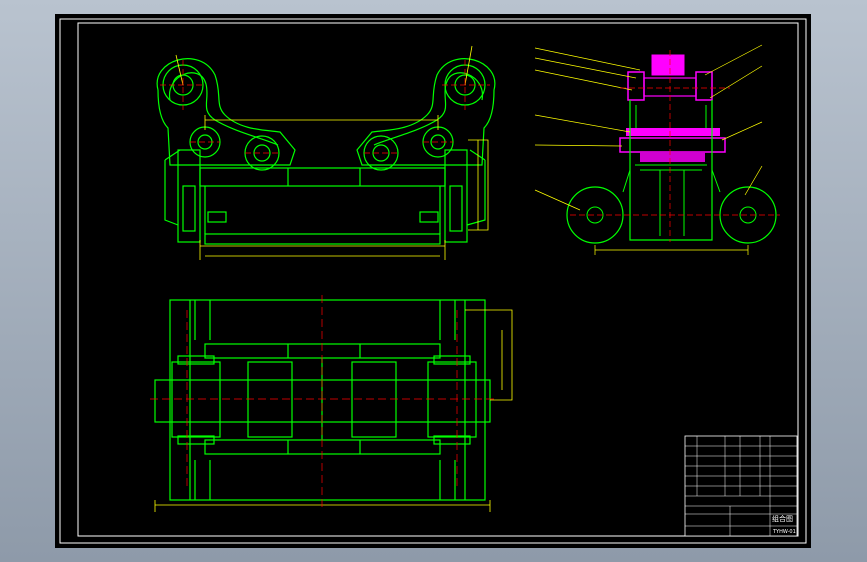 Image resolution: width=867 pixels, height=562 pixels. What do you see at coordinates (784, 532) in the screenshot?
I see `drawing-number: TYHW-01` at bounding box center [784, 532].